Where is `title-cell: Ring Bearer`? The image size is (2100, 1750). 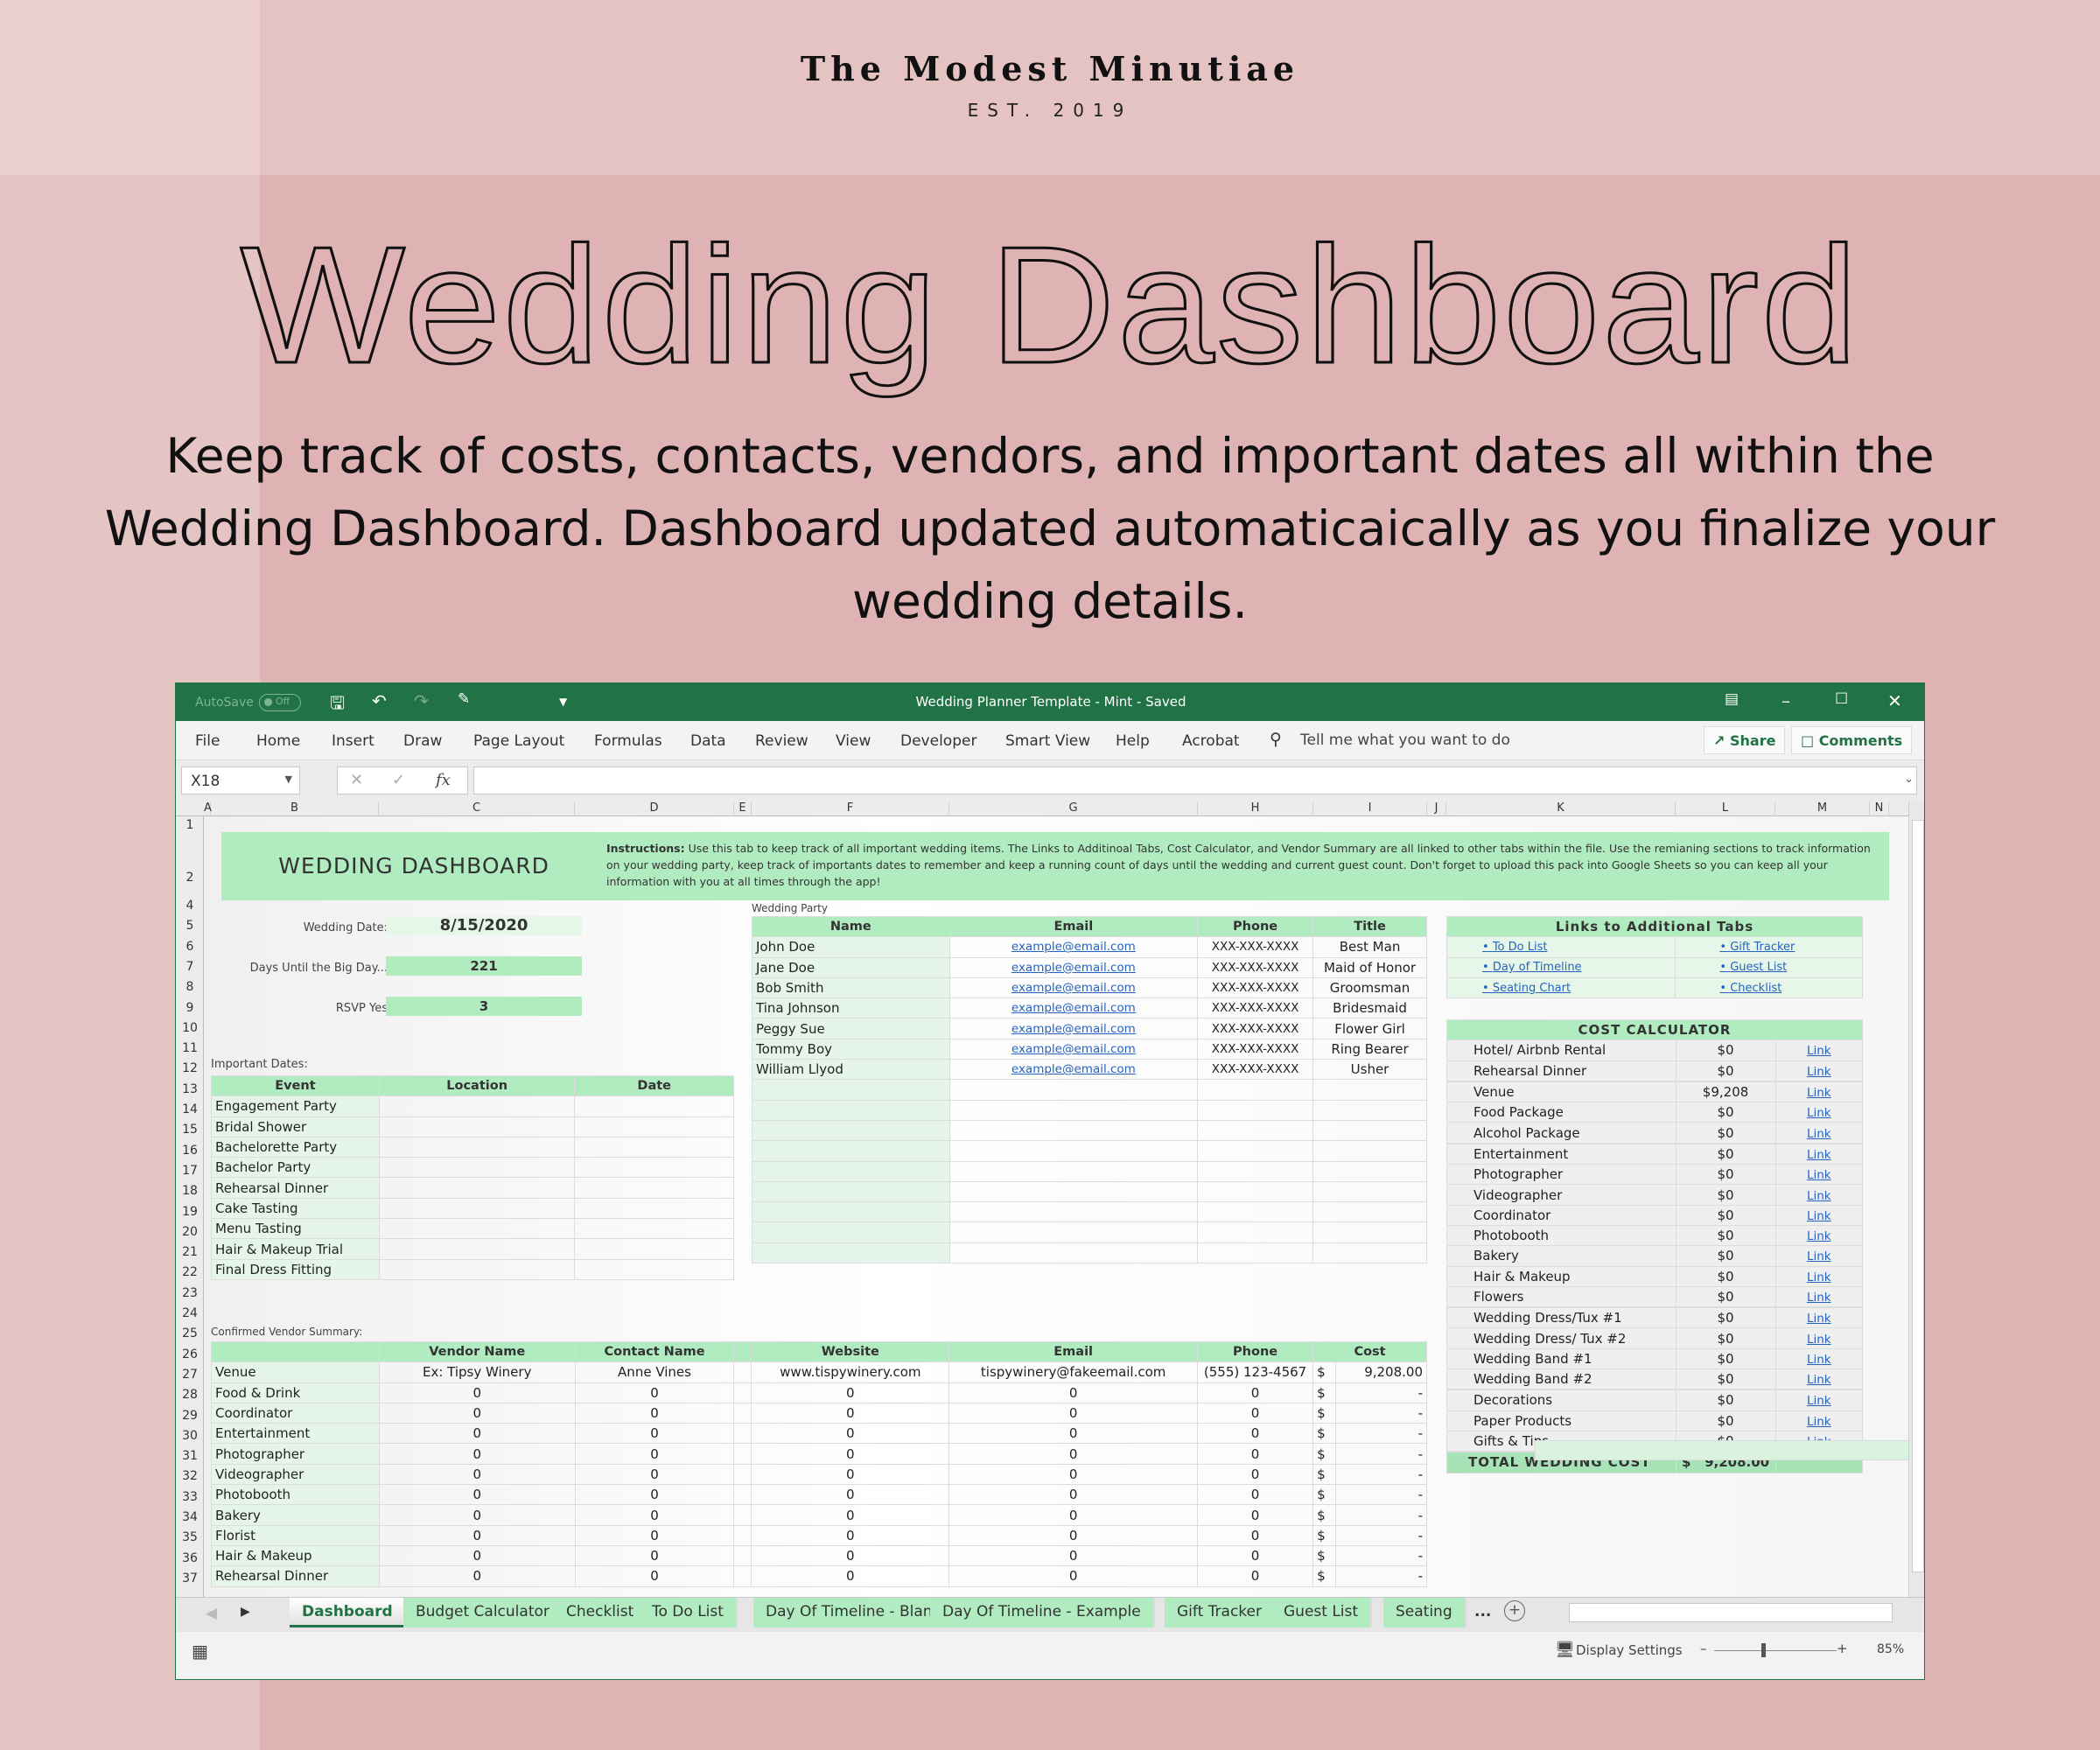
title-cell: Ring Bearer is located at coordinates (1369, 1049).